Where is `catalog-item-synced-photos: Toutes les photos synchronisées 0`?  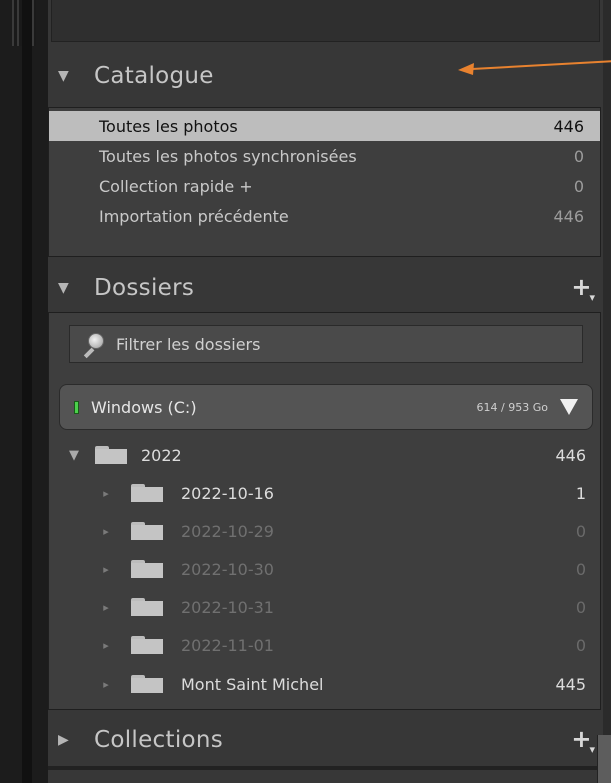
catalog-item-synced-photos: Toutes les photos synchronisées 0 is located at coordinates (324, 156).